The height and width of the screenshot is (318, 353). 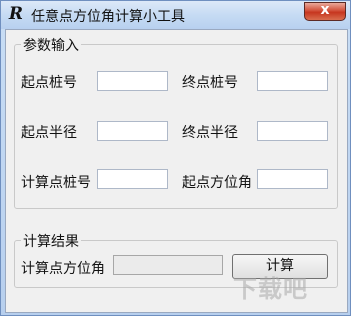 I want to click on start-azimuth-label: 起点方位角, so click(x=217, y=183).